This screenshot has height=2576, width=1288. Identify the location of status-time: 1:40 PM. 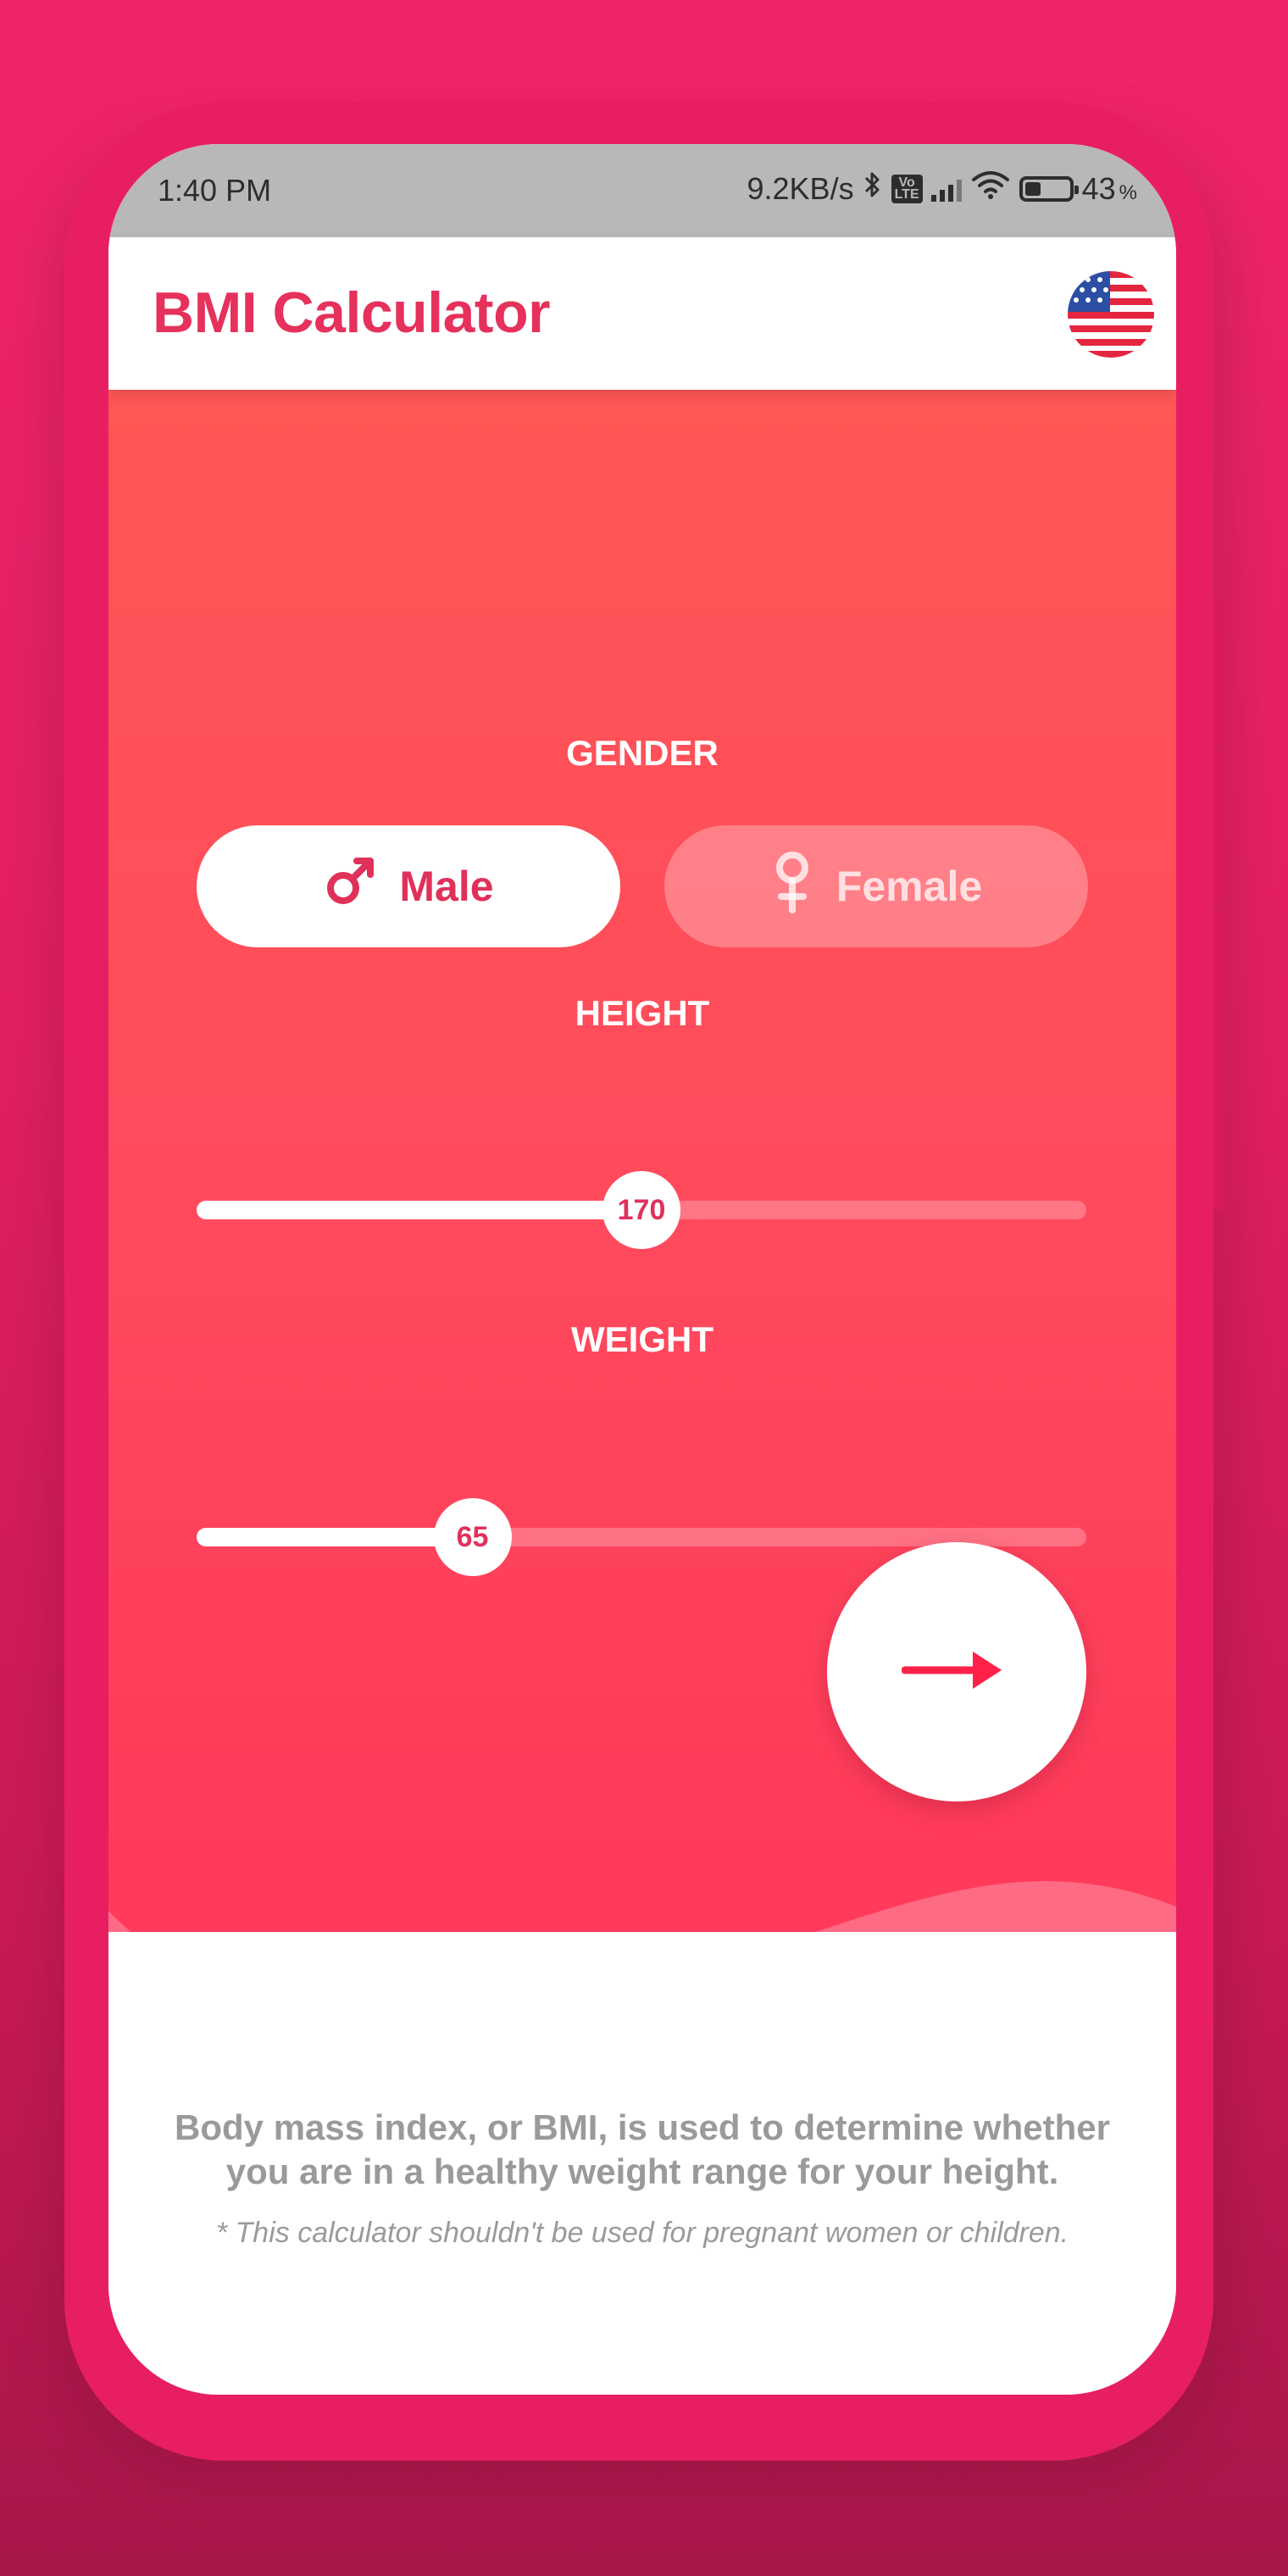
(215, 190).